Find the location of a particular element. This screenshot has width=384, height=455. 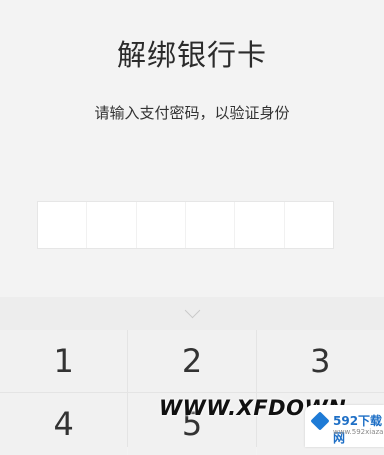

instruction-text: 请输入支付密码，以验证身份 is located at coordinates (192, 113).